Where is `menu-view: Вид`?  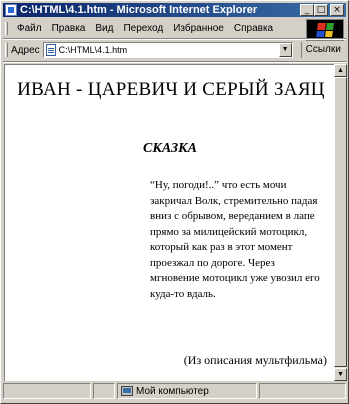
menu-view: Вид is located at coordinates (104, 28).